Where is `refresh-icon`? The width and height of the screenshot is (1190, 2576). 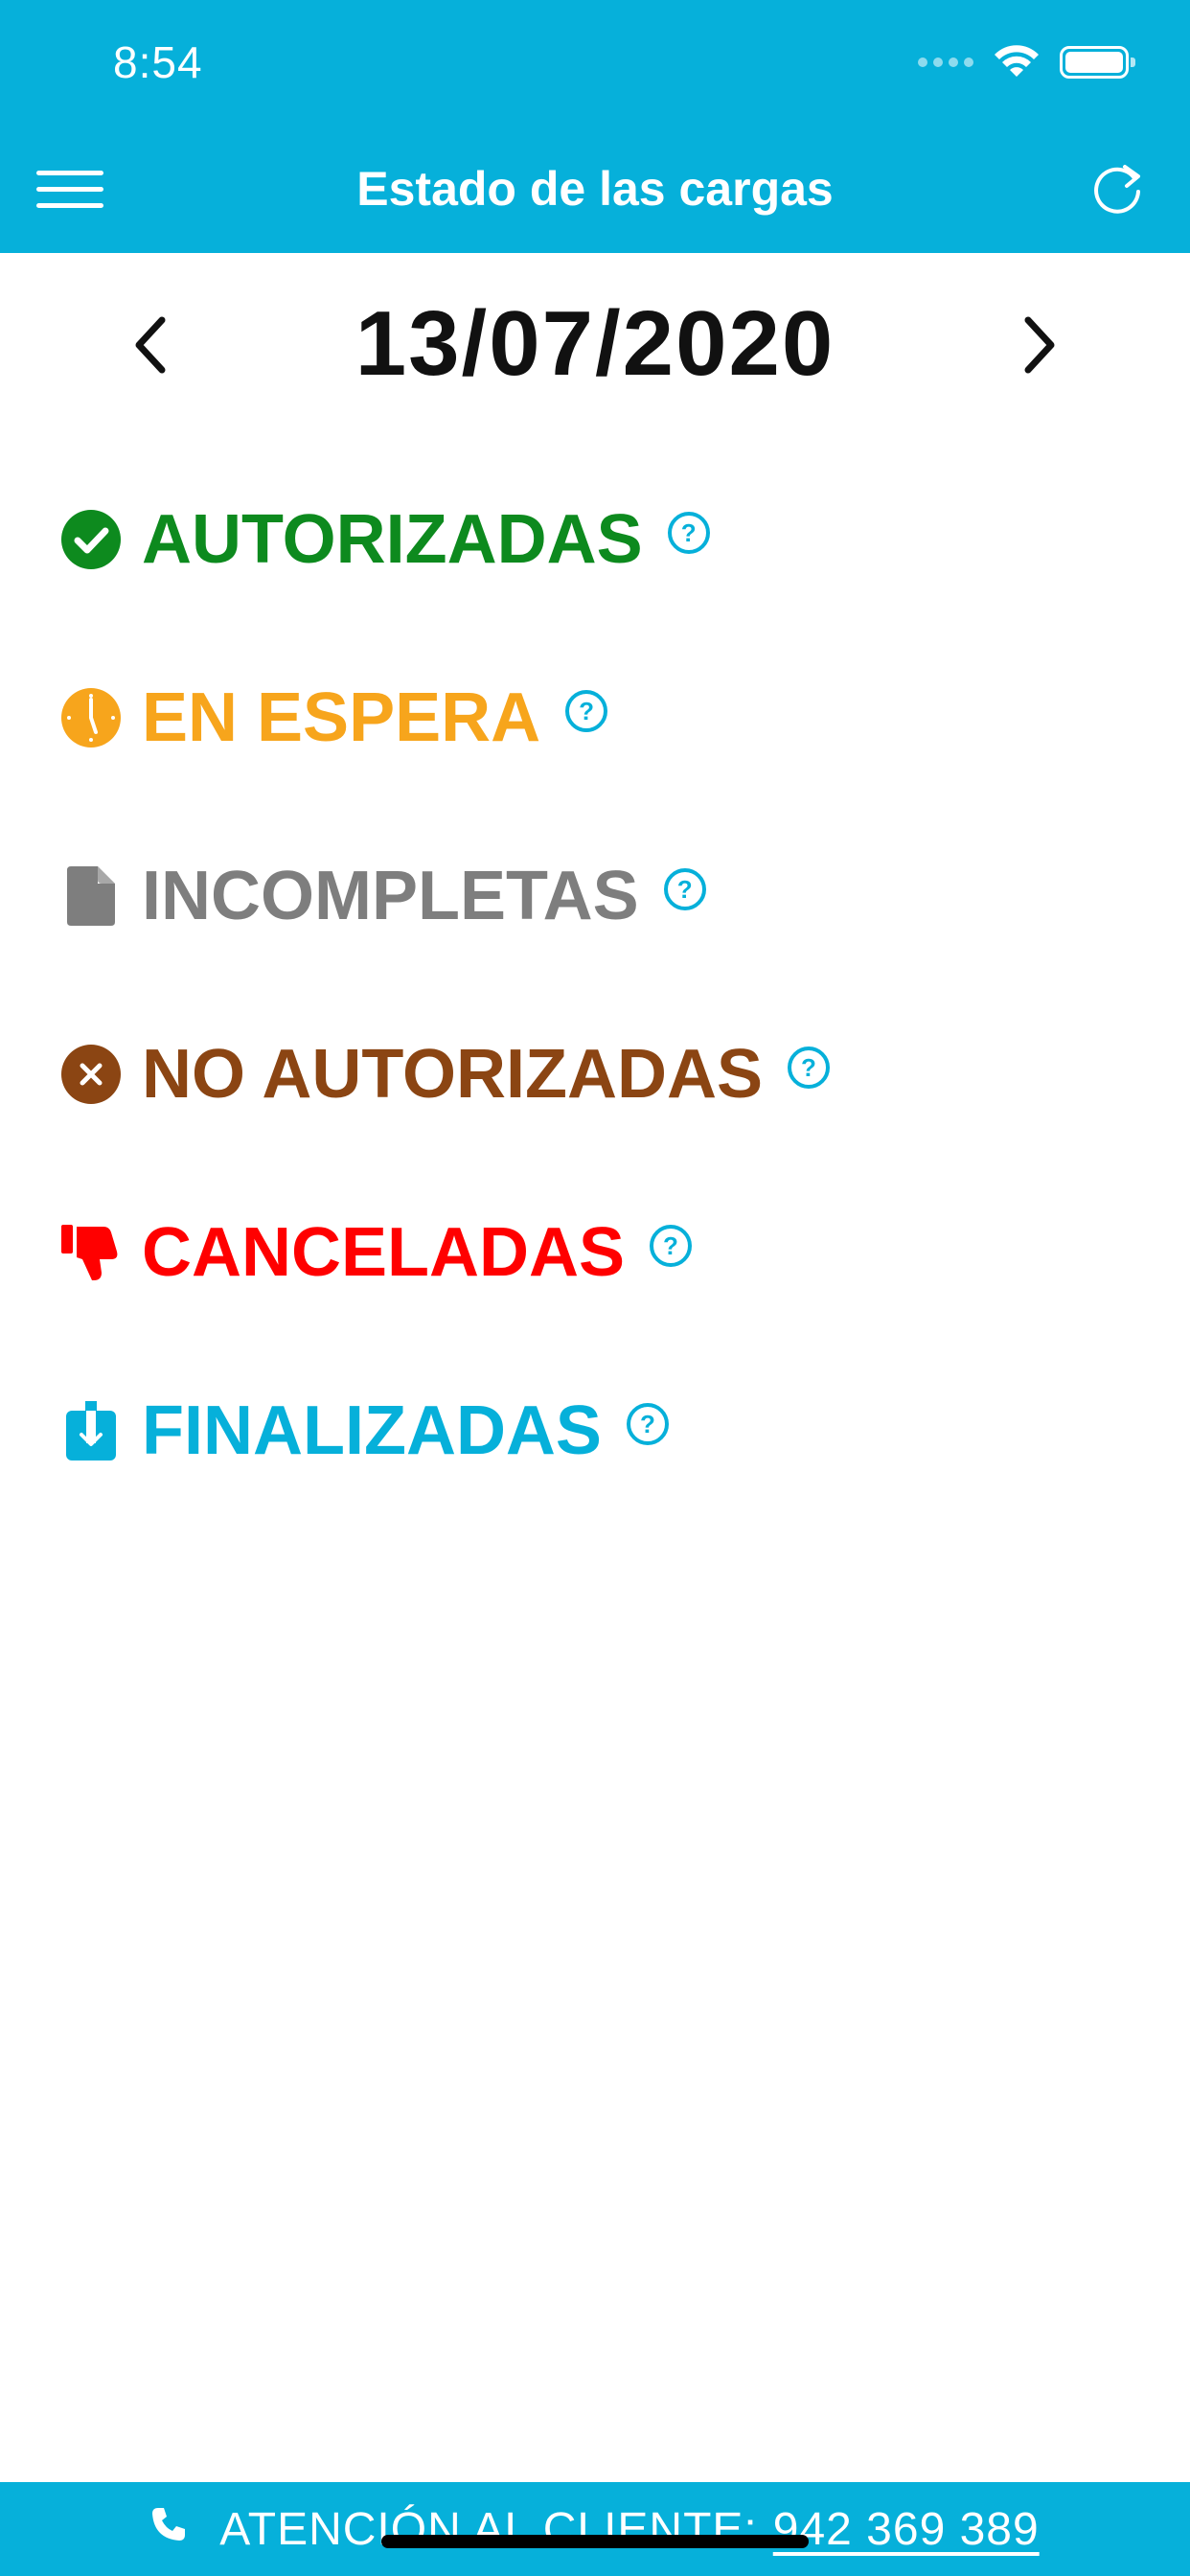 refresh-icon is located at coordinates (1118, 187).